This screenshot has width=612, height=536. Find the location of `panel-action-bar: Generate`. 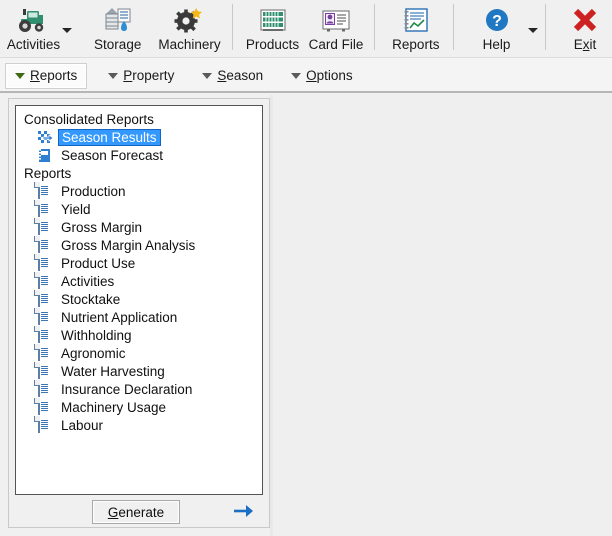

panel-action-bar: Generate is located at coordinates (139, 512).